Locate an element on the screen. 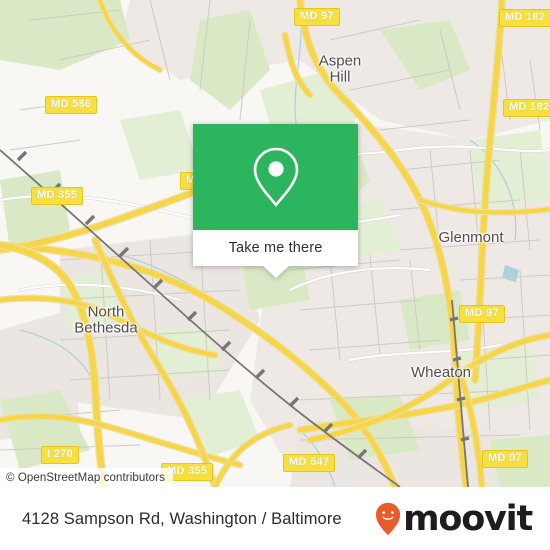 The height and width of the screenshot is (550, 550). place-label-line: Aspen is located at coordinates (340, 61).